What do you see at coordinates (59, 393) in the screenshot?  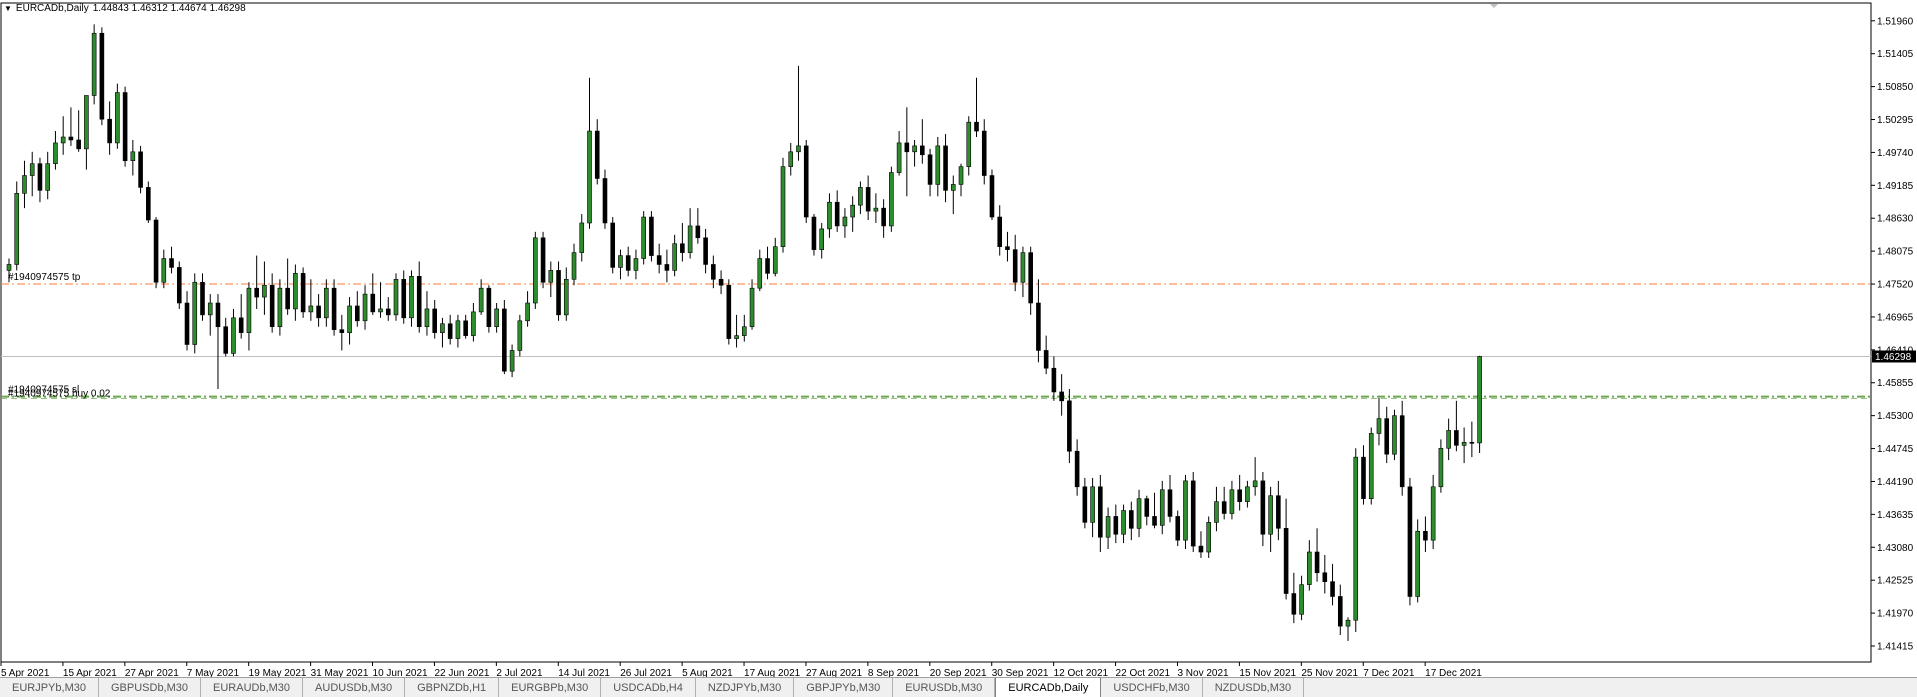 I see `entry-level-label: #1940974575 buy 0.02` at bounding box center [59, 393].